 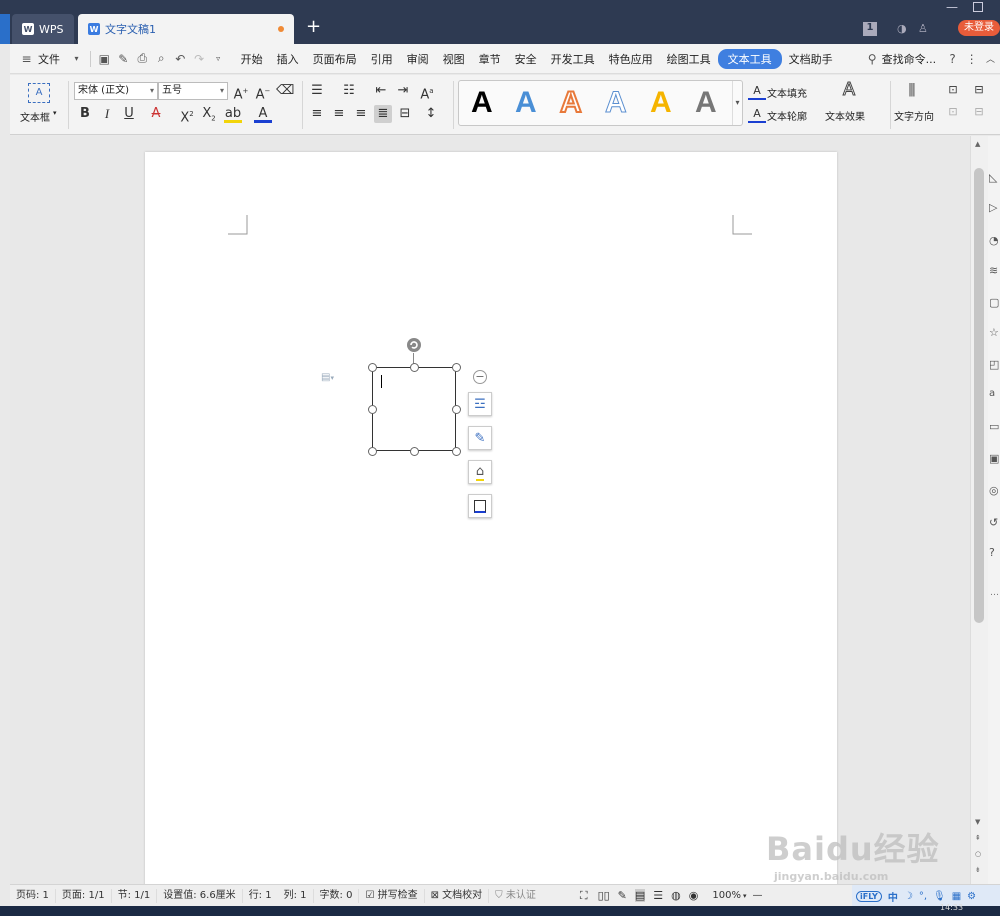 I want to click on align-center-icon: ≡, so click(x=339, y=114).